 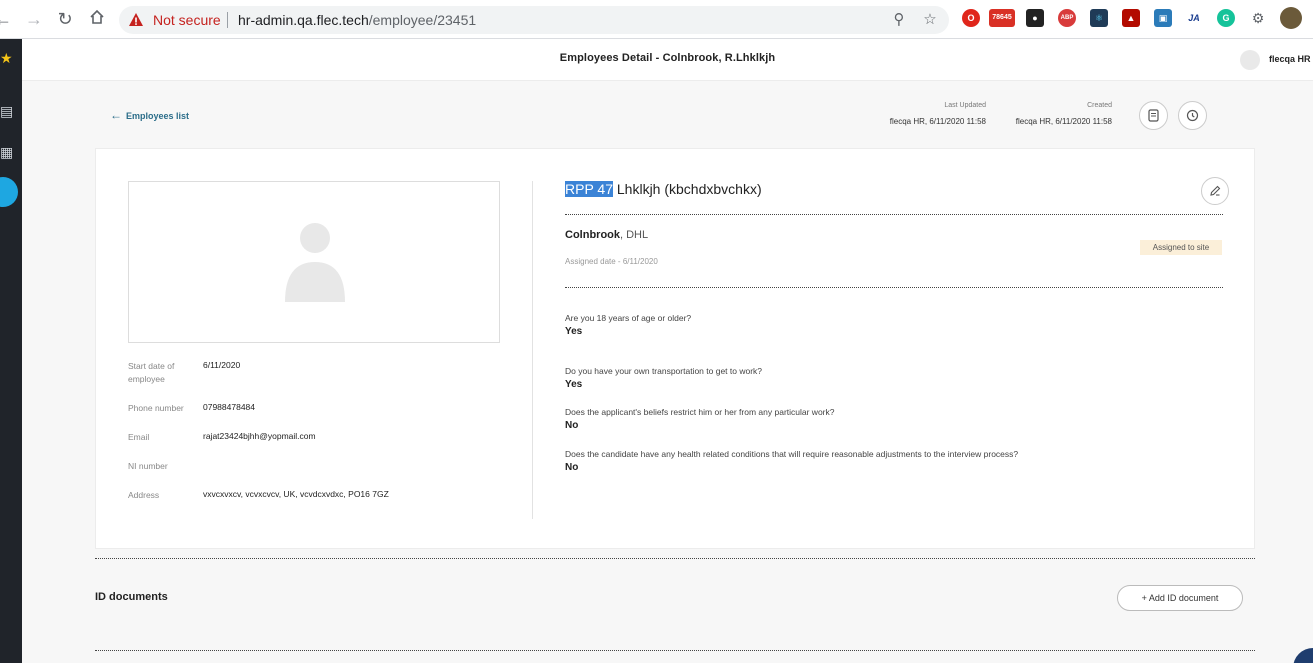 I want to click on answer-beliefs: No, so click(x=572, y=425).